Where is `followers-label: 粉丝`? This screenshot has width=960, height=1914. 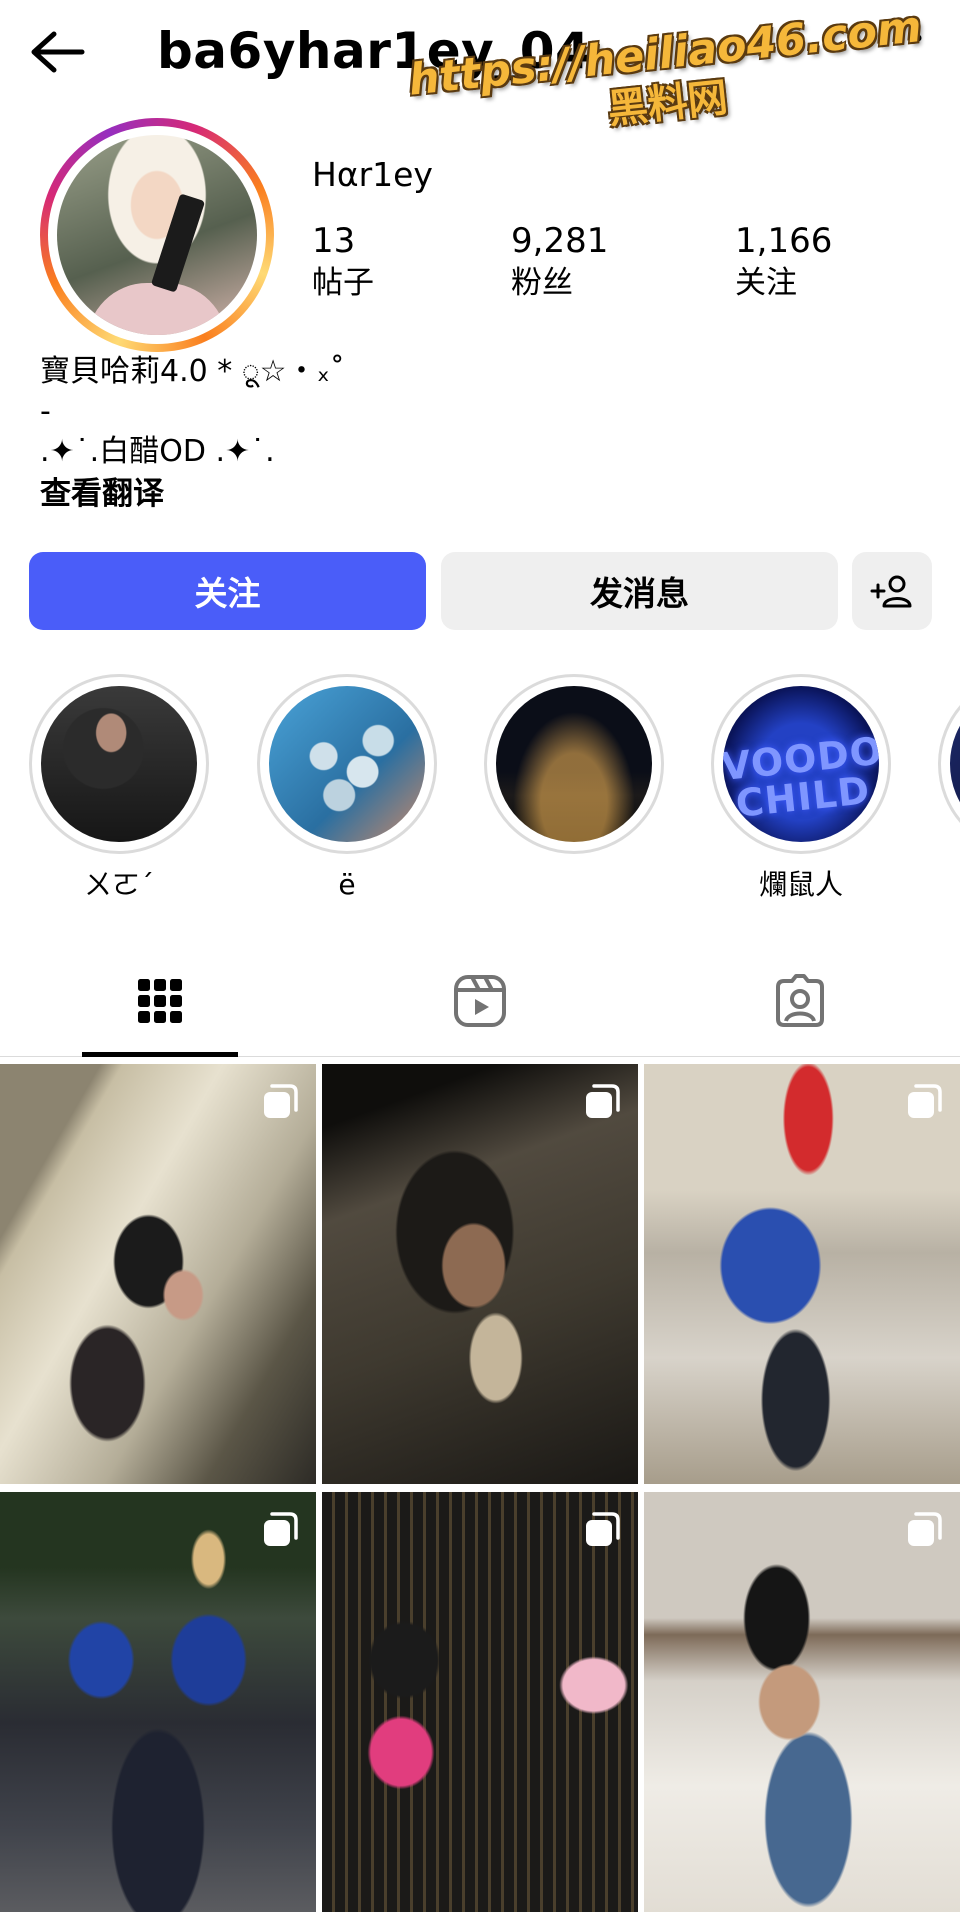 followers-label: 粉丝 is located at coordinates (542, 283).